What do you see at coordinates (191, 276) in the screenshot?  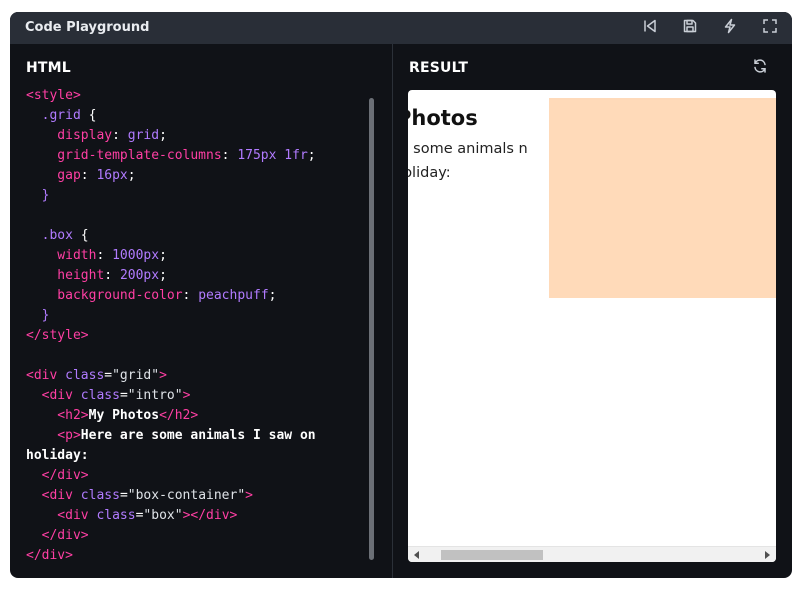 I see `code-line: height: 200px;` at bounding box center [191, 276].